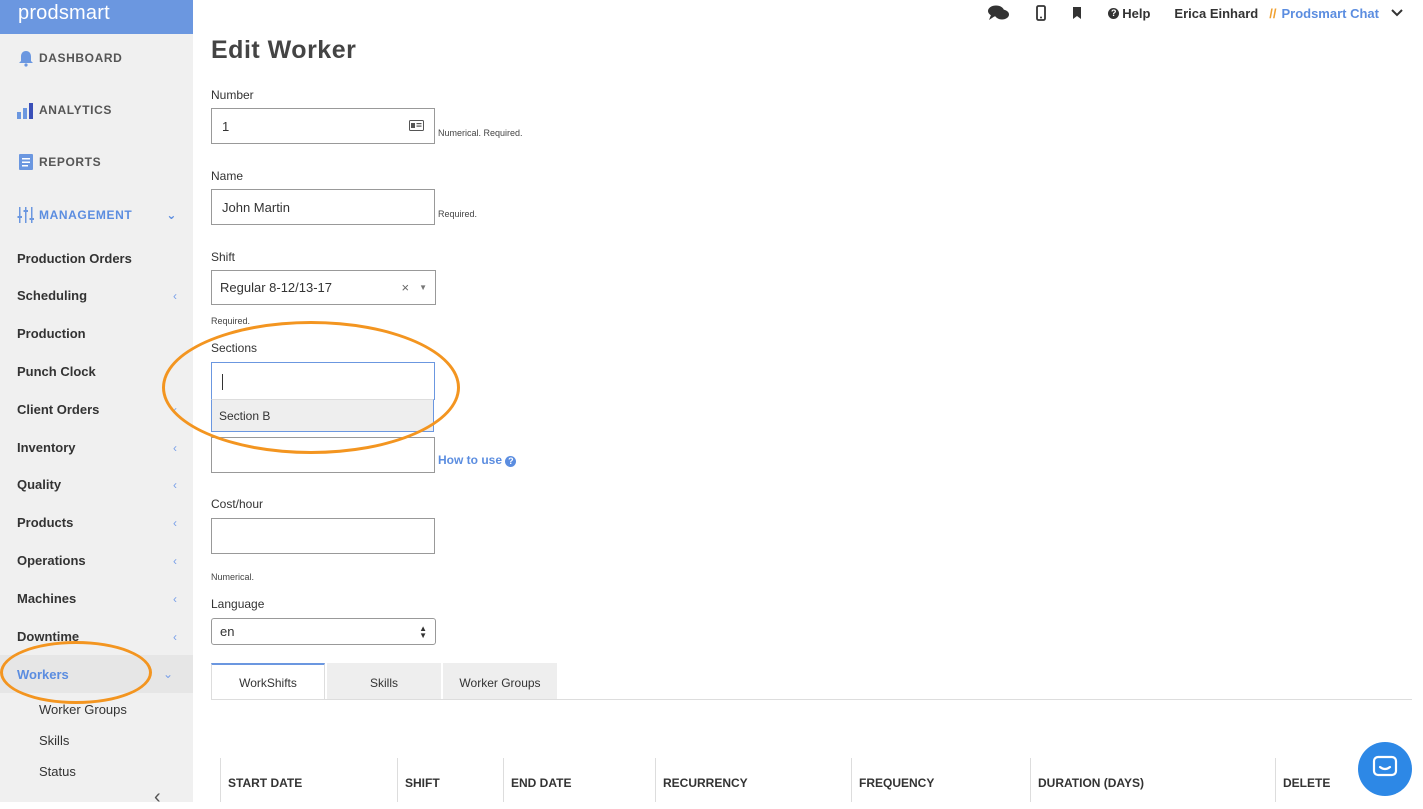 Image resolution: width=1423 pixels, height=809 pixels. What do you see at coordinates (1077, 13) in the screenshot?
I see `bookmark-icon` at bounding box center [1077, 13].